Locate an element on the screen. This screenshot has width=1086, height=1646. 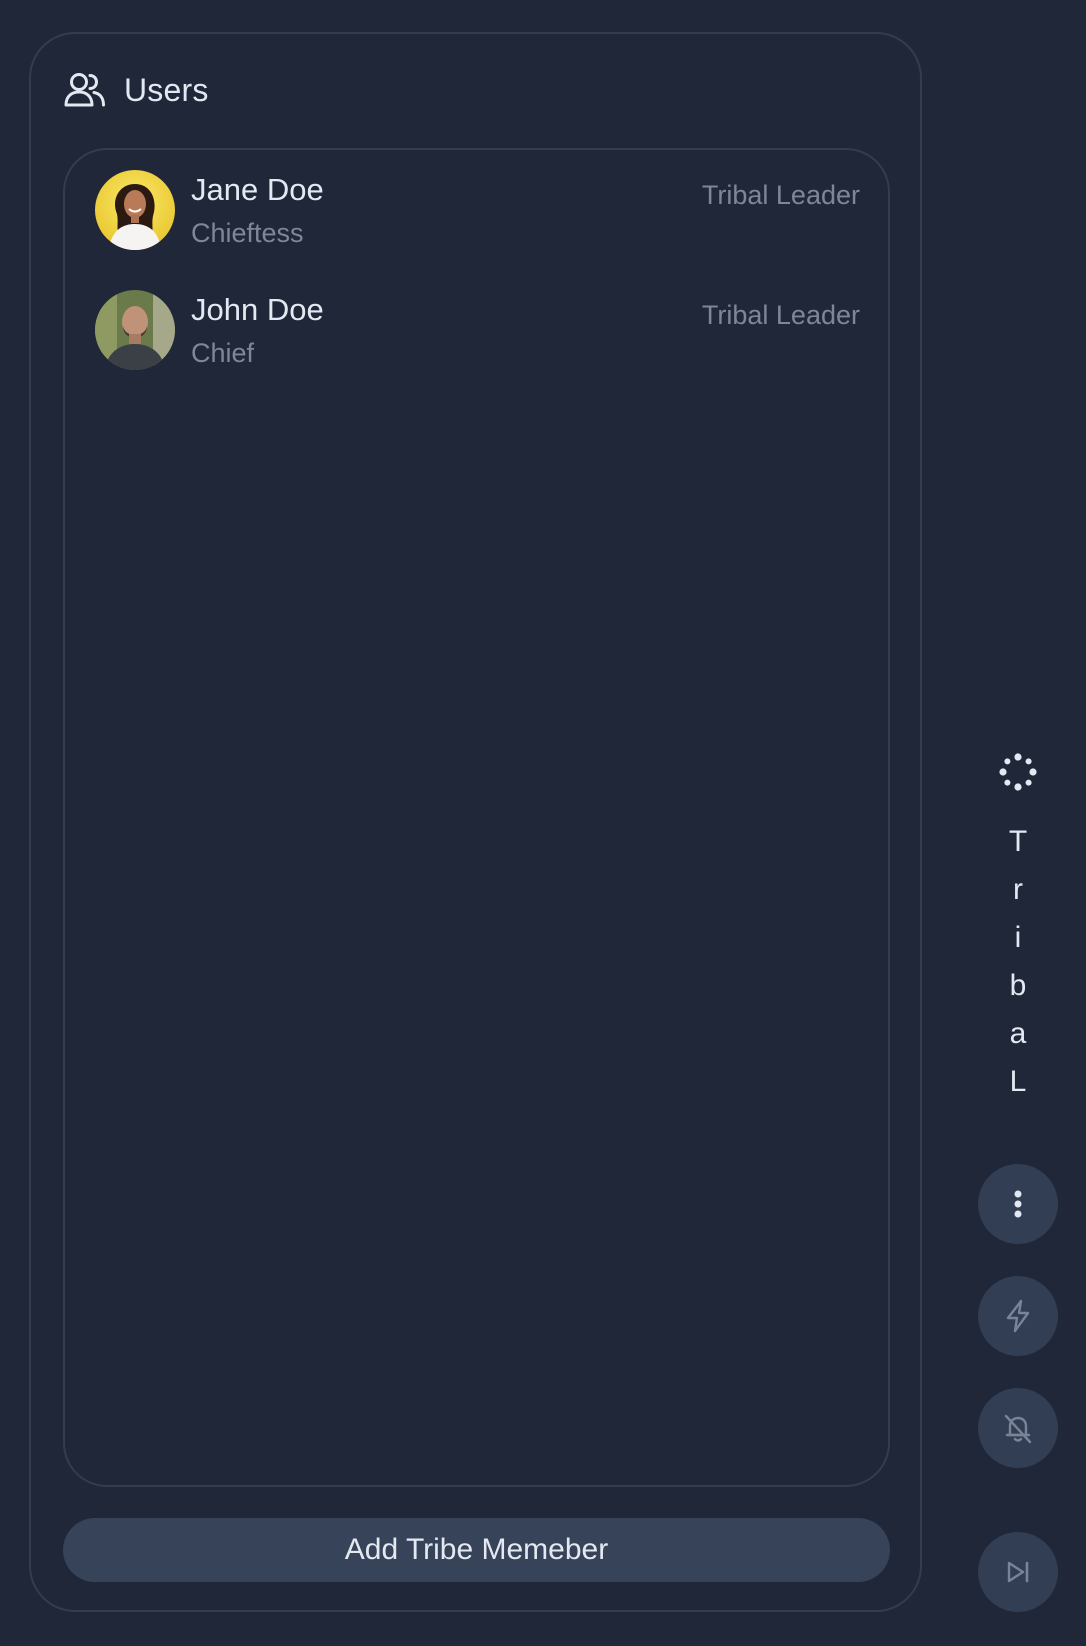
skip-forward-button is located at coordinates (1018, 1572).